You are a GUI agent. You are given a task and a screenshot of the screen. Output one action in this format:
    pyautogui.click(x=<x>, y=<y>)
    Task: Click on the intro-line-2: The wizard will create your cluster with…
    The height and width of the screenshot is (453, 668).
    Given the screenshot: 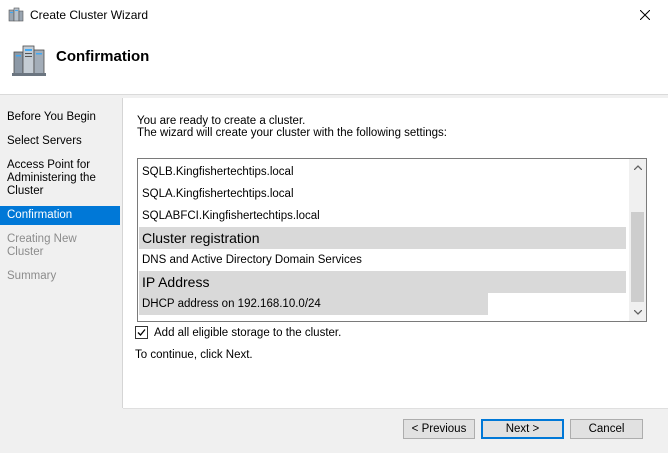 What is the action you would take?
    pyautogui.click(x=292, y=133)
    